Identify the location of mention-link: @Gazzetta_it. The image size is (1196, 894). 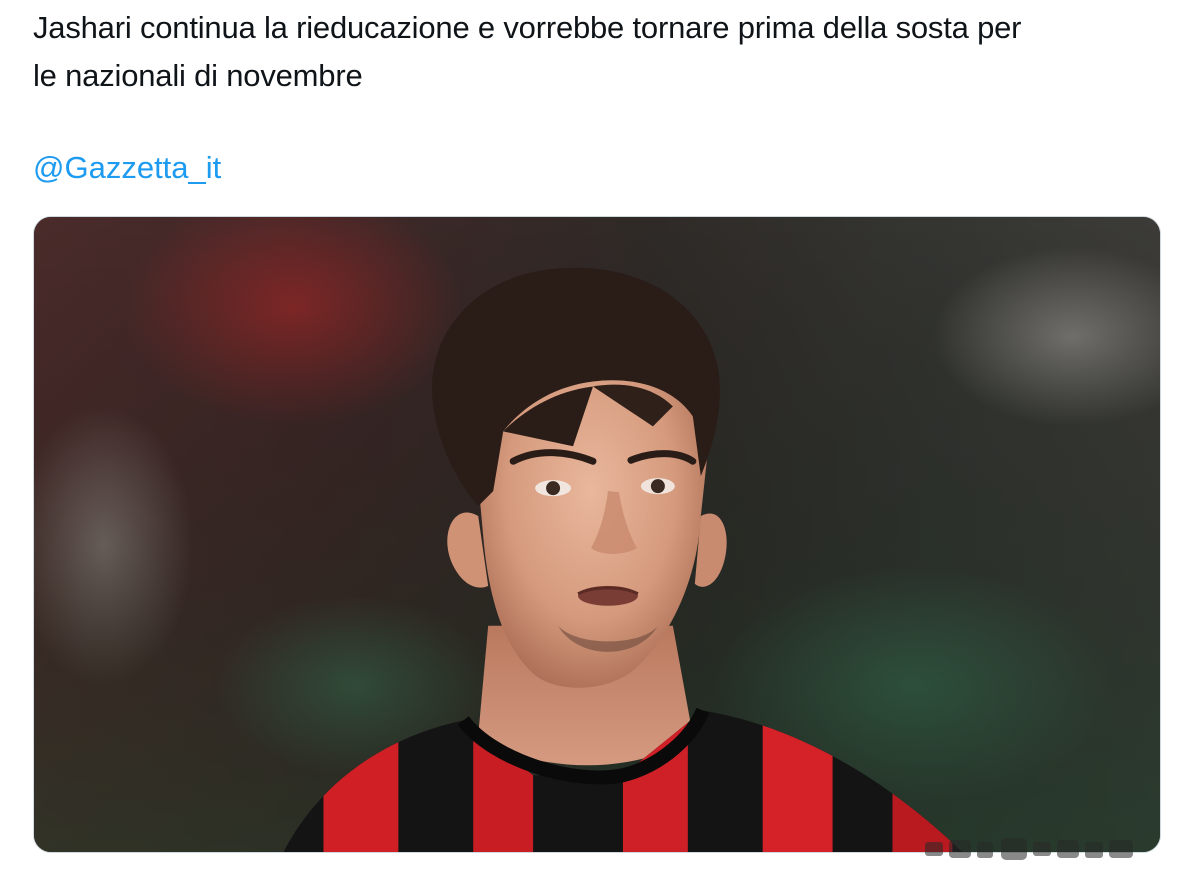
(127, 168).